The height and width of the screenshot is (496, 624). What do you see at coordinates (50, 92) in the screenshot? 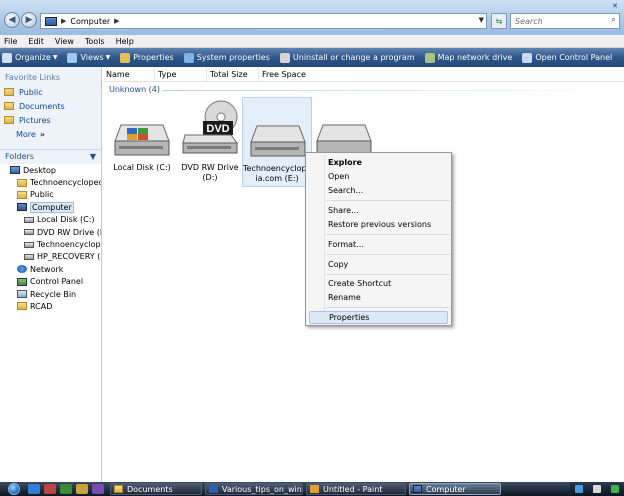
I see `favorite-public: Public` at bounding box center [50, 92].